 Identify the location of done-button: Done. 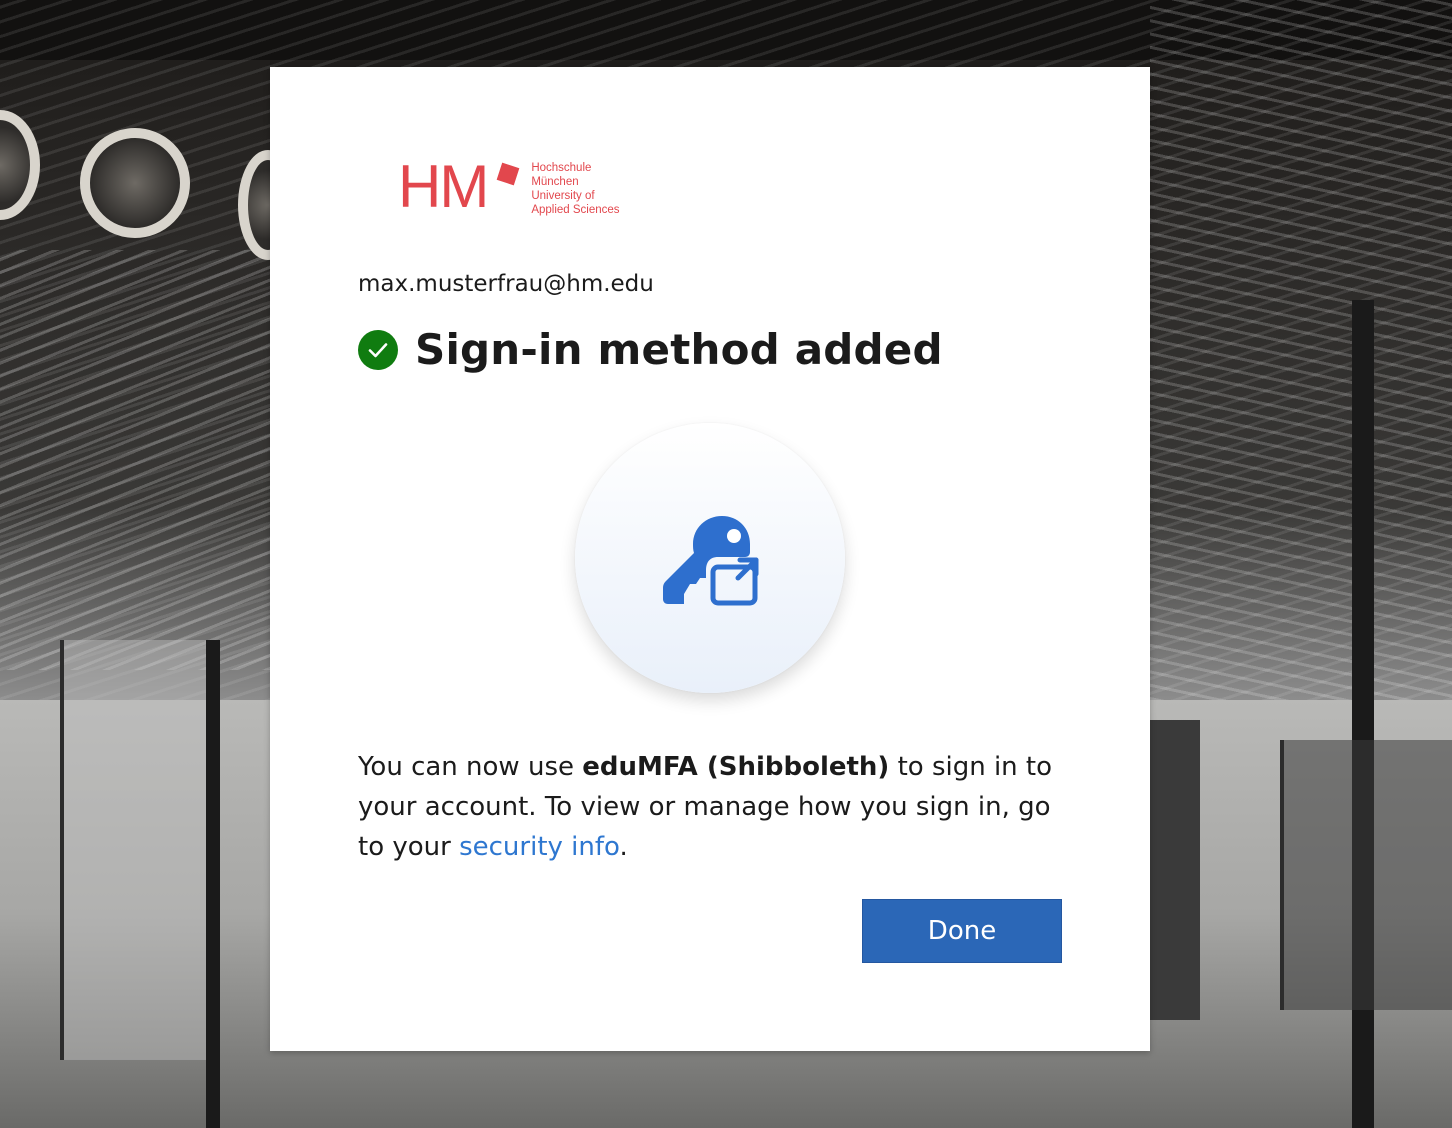
(962, 931).